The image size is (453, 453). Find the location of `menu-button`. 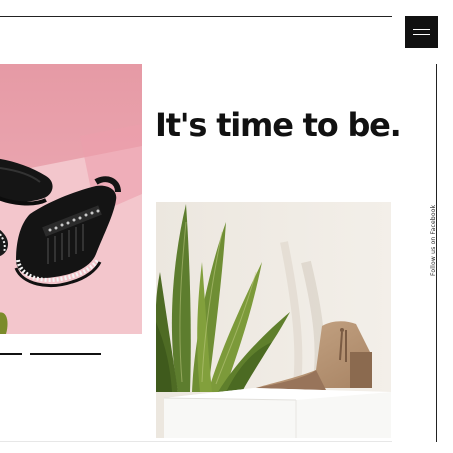

menu-button is located at coordinates (421, 32).